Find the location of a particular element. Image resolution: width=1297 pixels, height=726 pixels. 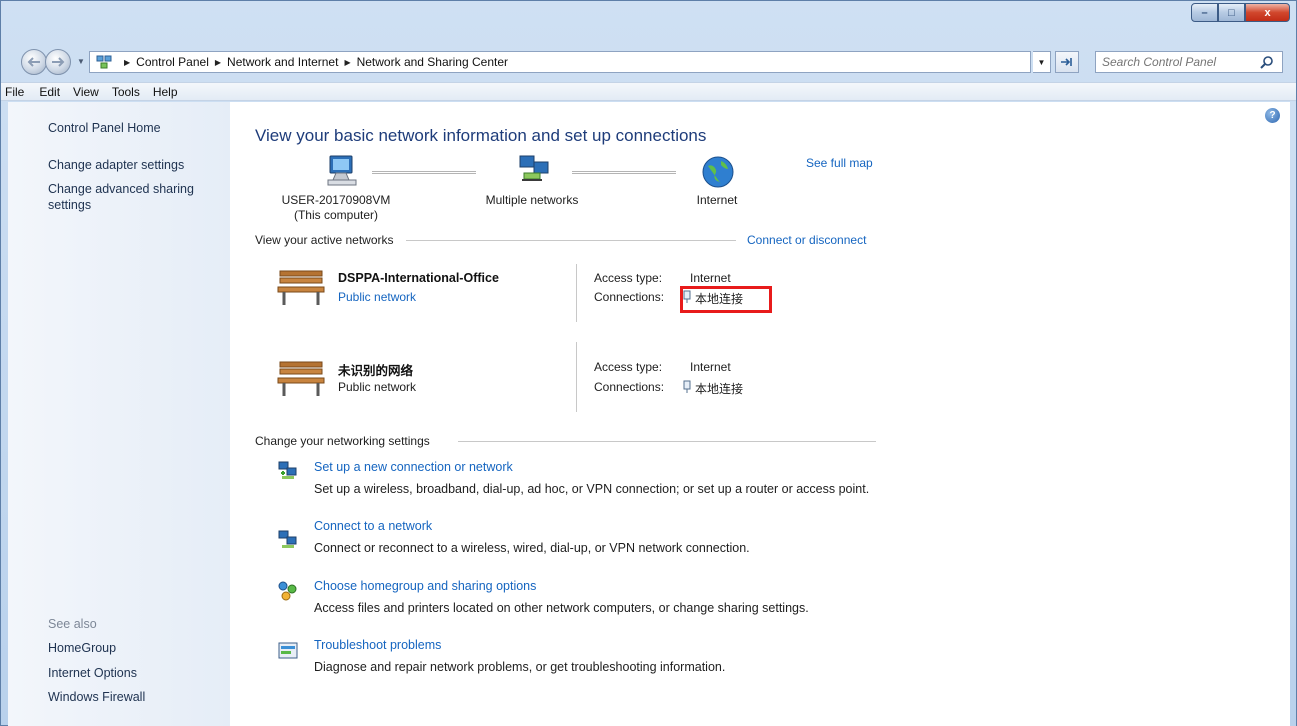

search-box is located at coordinates (1189, 62).